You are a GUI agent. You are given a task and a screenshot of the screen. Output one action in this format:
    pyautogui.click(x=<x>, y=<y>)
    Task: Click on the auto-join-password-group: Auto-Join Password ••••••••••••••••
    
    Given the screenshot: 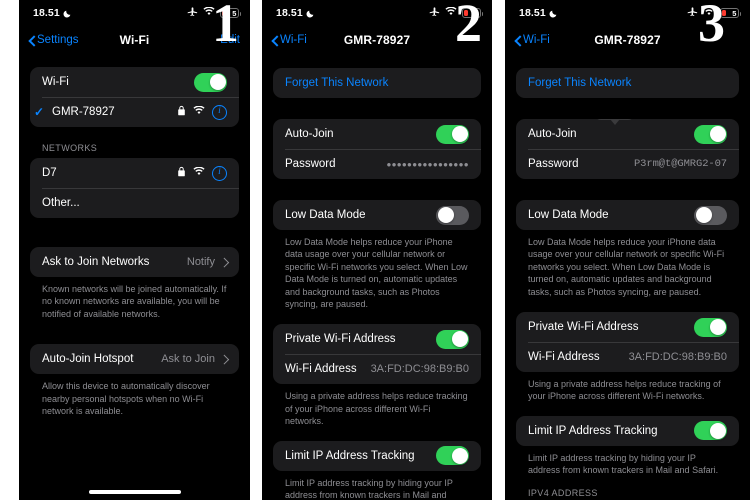 What is the action you would take?
    pyautogui.click(x=377, y=149)
    